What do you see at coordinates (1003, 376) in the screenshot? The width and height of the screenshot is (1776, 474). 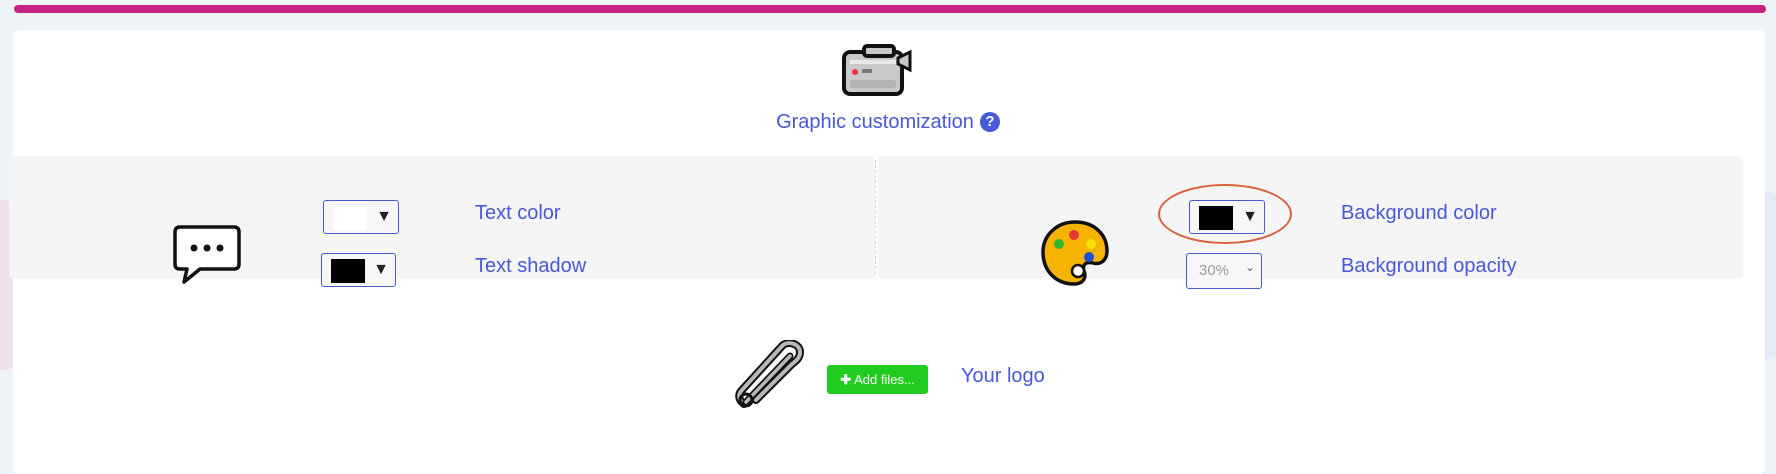 I see `your-logo-label: Your logo` at bounding box center [1003, 376].